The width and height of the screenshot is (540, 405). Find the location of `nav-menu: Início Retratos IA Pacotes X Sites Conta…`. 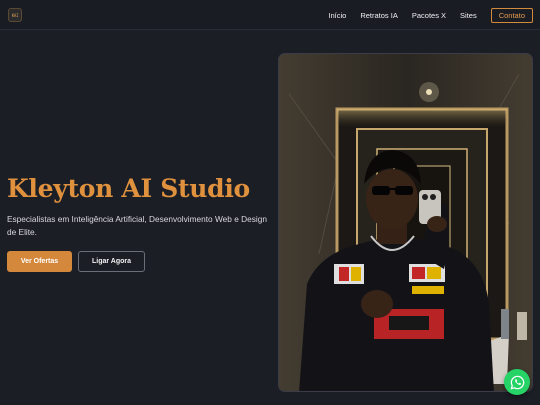

nav-menu: Início Retratos IA Pacotes X Sites Conta… is located at coordinates (430, 15).